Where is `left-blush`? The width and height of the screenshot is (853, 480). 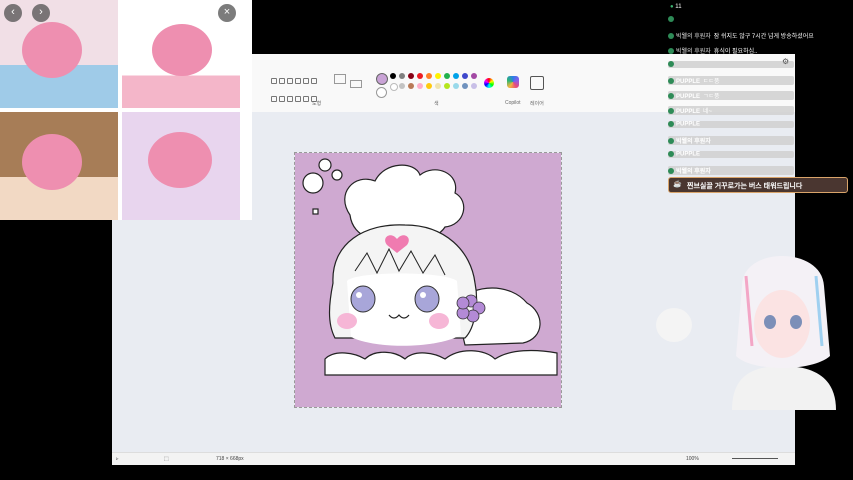
left-blush is located at coordinates (347, 321).